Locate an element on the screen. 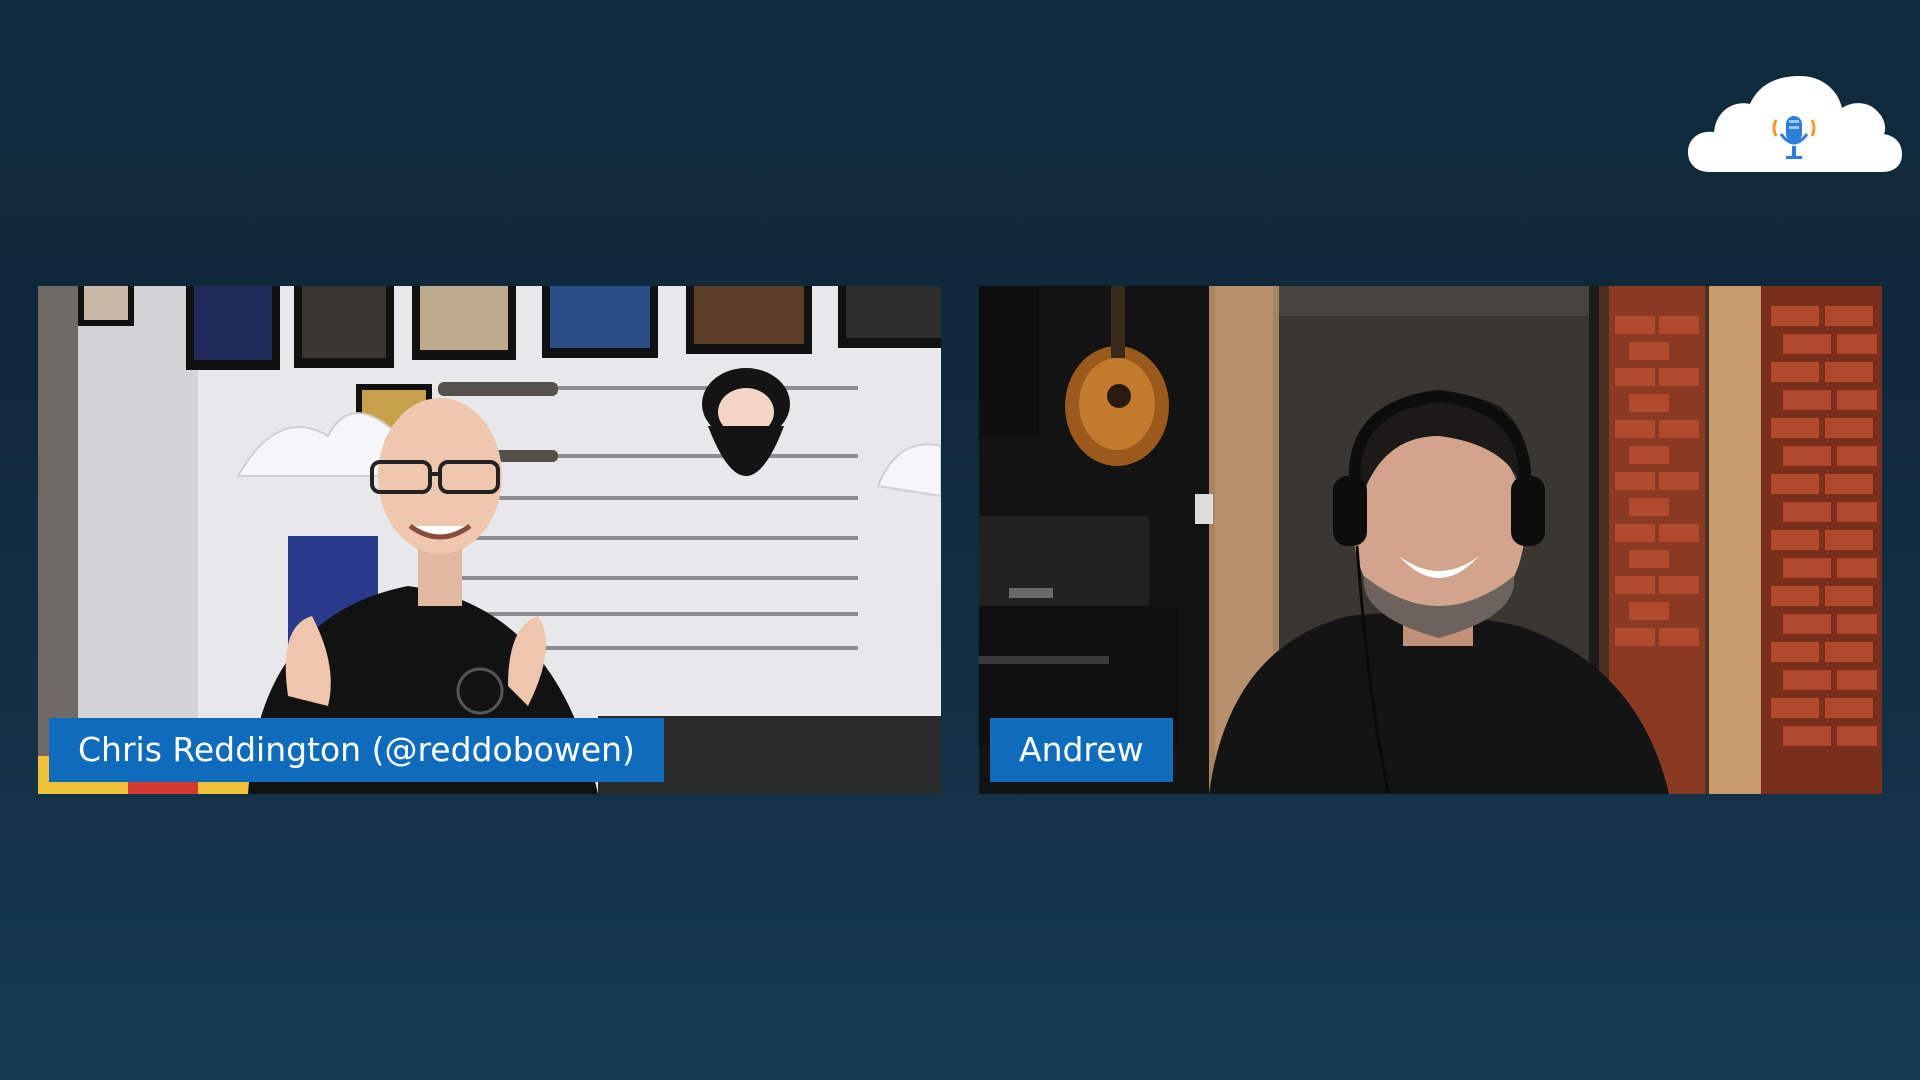 The image size is (1920, 1080). show-logo is located at coordinates (1795, 125).